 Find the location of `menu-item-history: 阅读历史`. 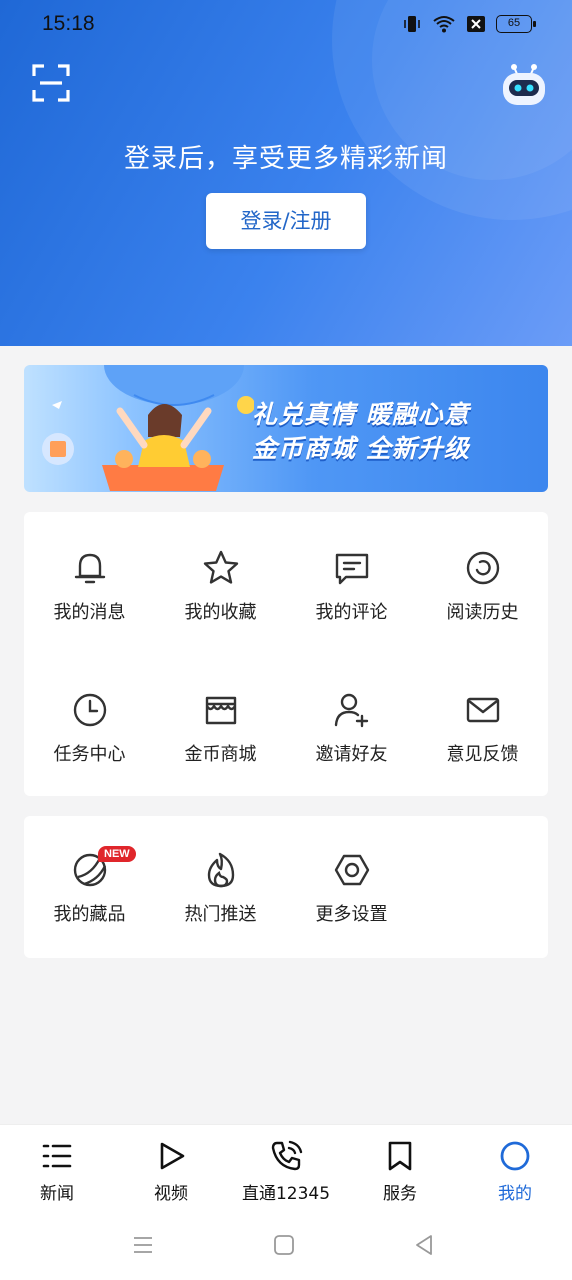

menu-item-history: 阅读历史 is located at coordinates (482, 586).